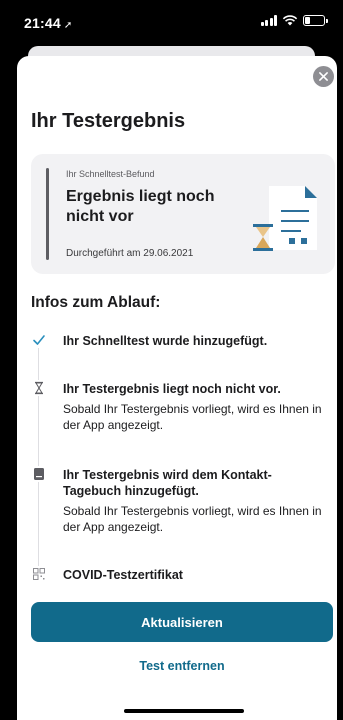 The height and width of the screenshot is (720, 343). Describe the element at coordinates (172, 389) in the screenshot. I see `step-title: Ihr Testergebnis liegt noch nicht vor.` at that location.